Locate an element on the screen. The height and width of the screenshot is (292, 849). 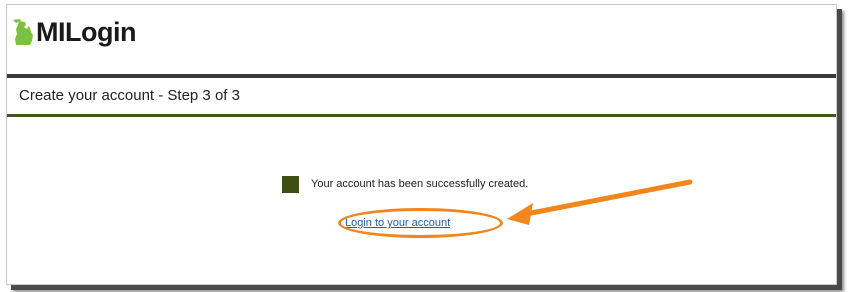
arrow-annotation-icon is located at coordinates (600, 202).